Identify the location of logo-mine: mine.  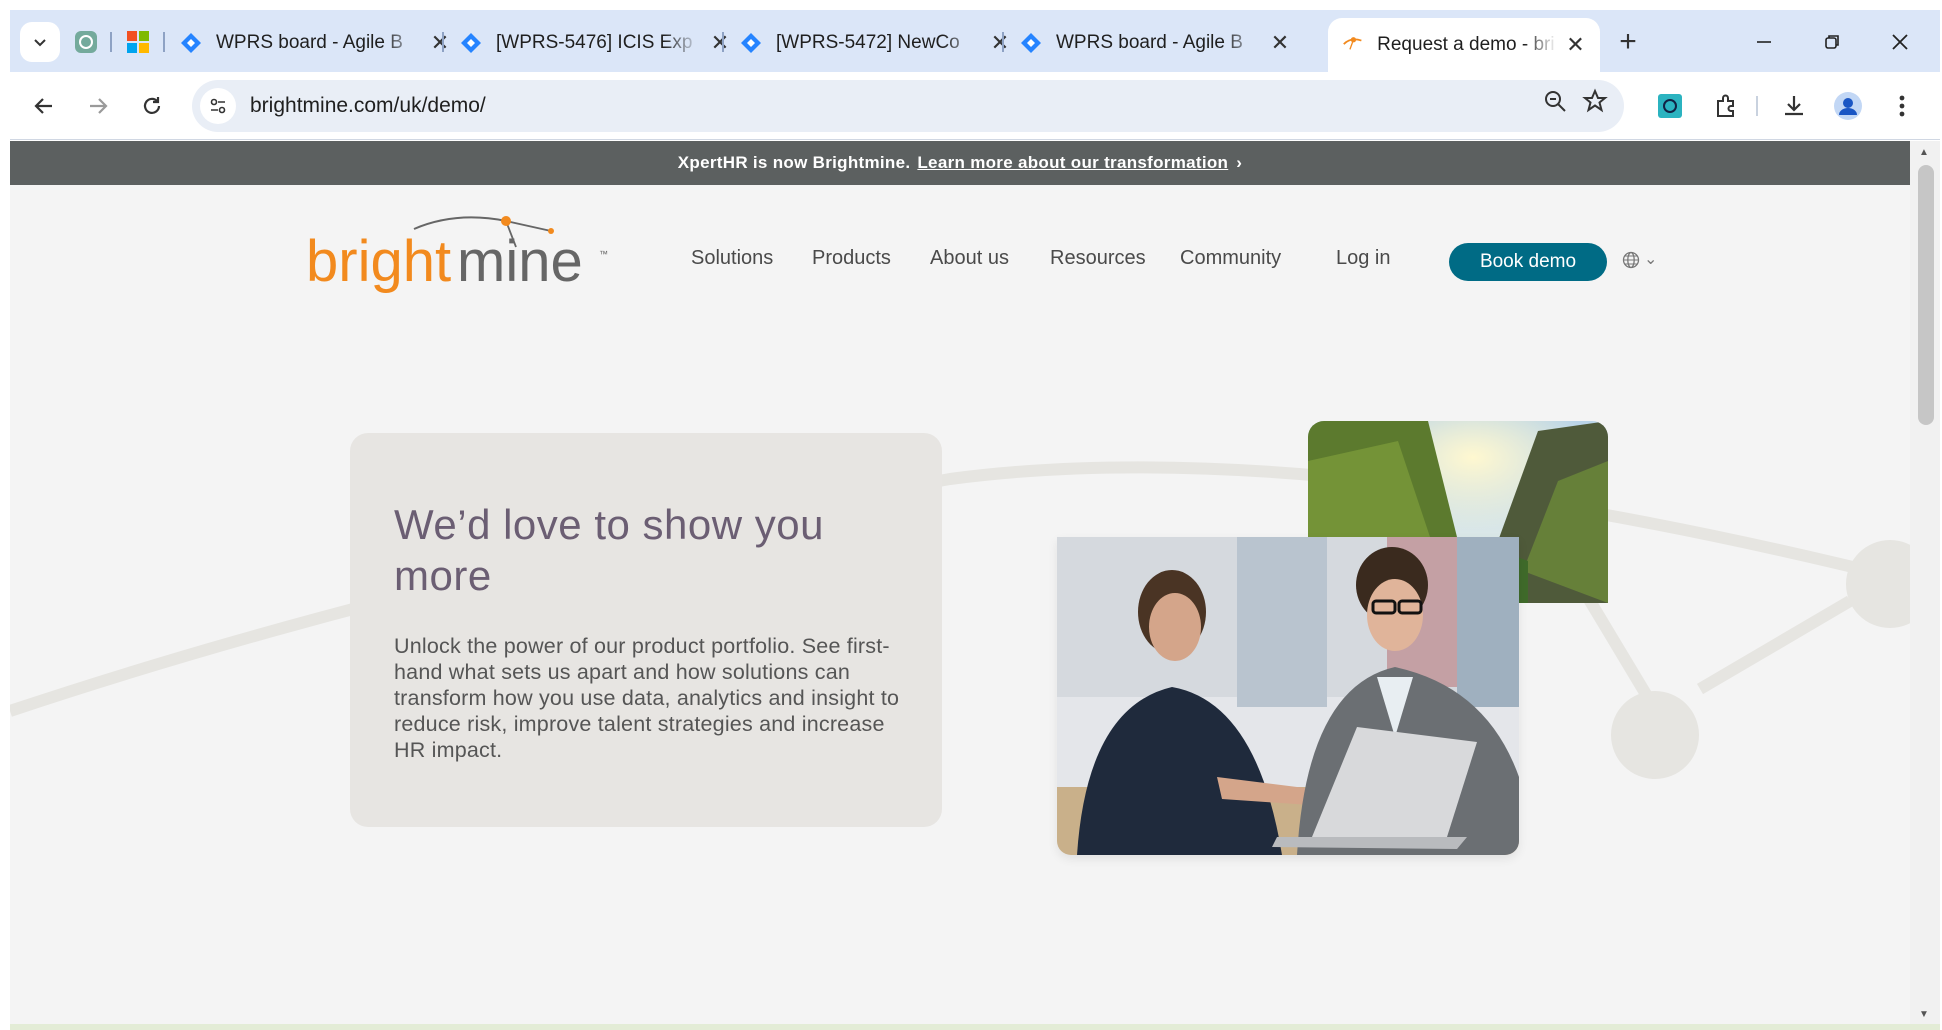
(520, 261).